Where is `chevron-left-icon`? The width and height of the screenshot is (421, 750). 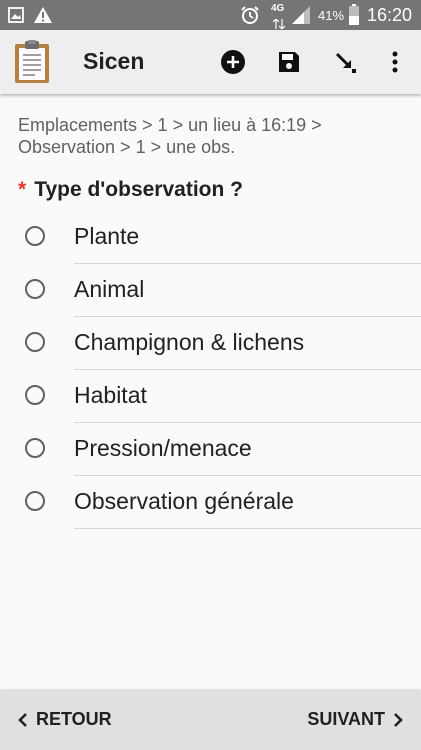 chevron-left-icon is located at coordinates (23, 720).